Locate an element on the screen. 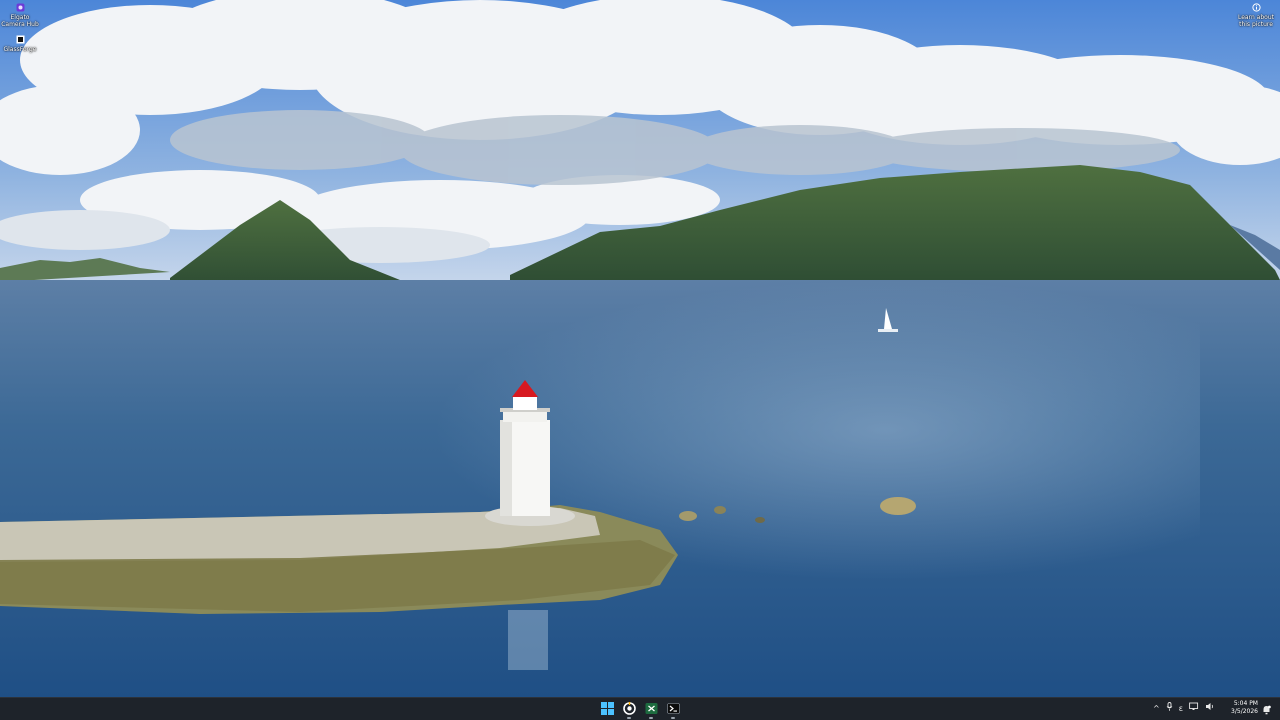  desktop-icon-glassforge: GlassForge is located at coordinates (20, 43).